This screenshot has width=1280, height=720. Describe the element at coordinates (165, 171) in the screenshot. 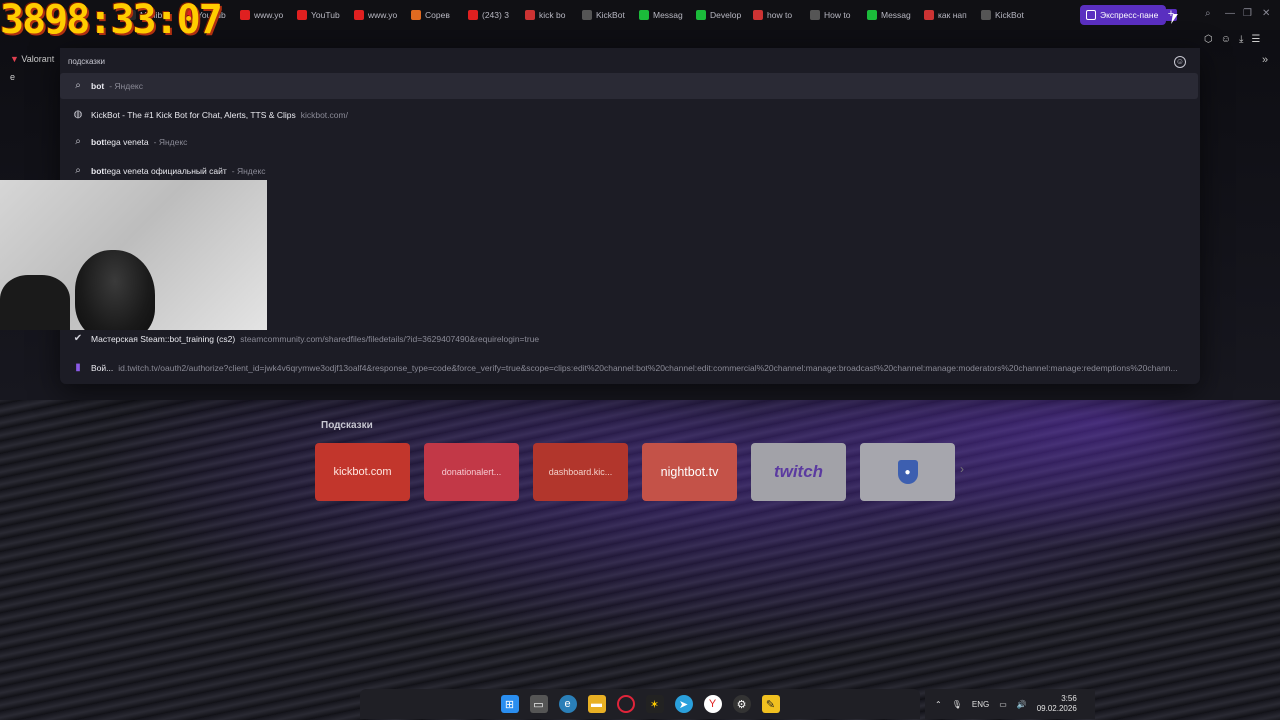

I see `suggestion-text: tega veneta официальный сайт` at that location.